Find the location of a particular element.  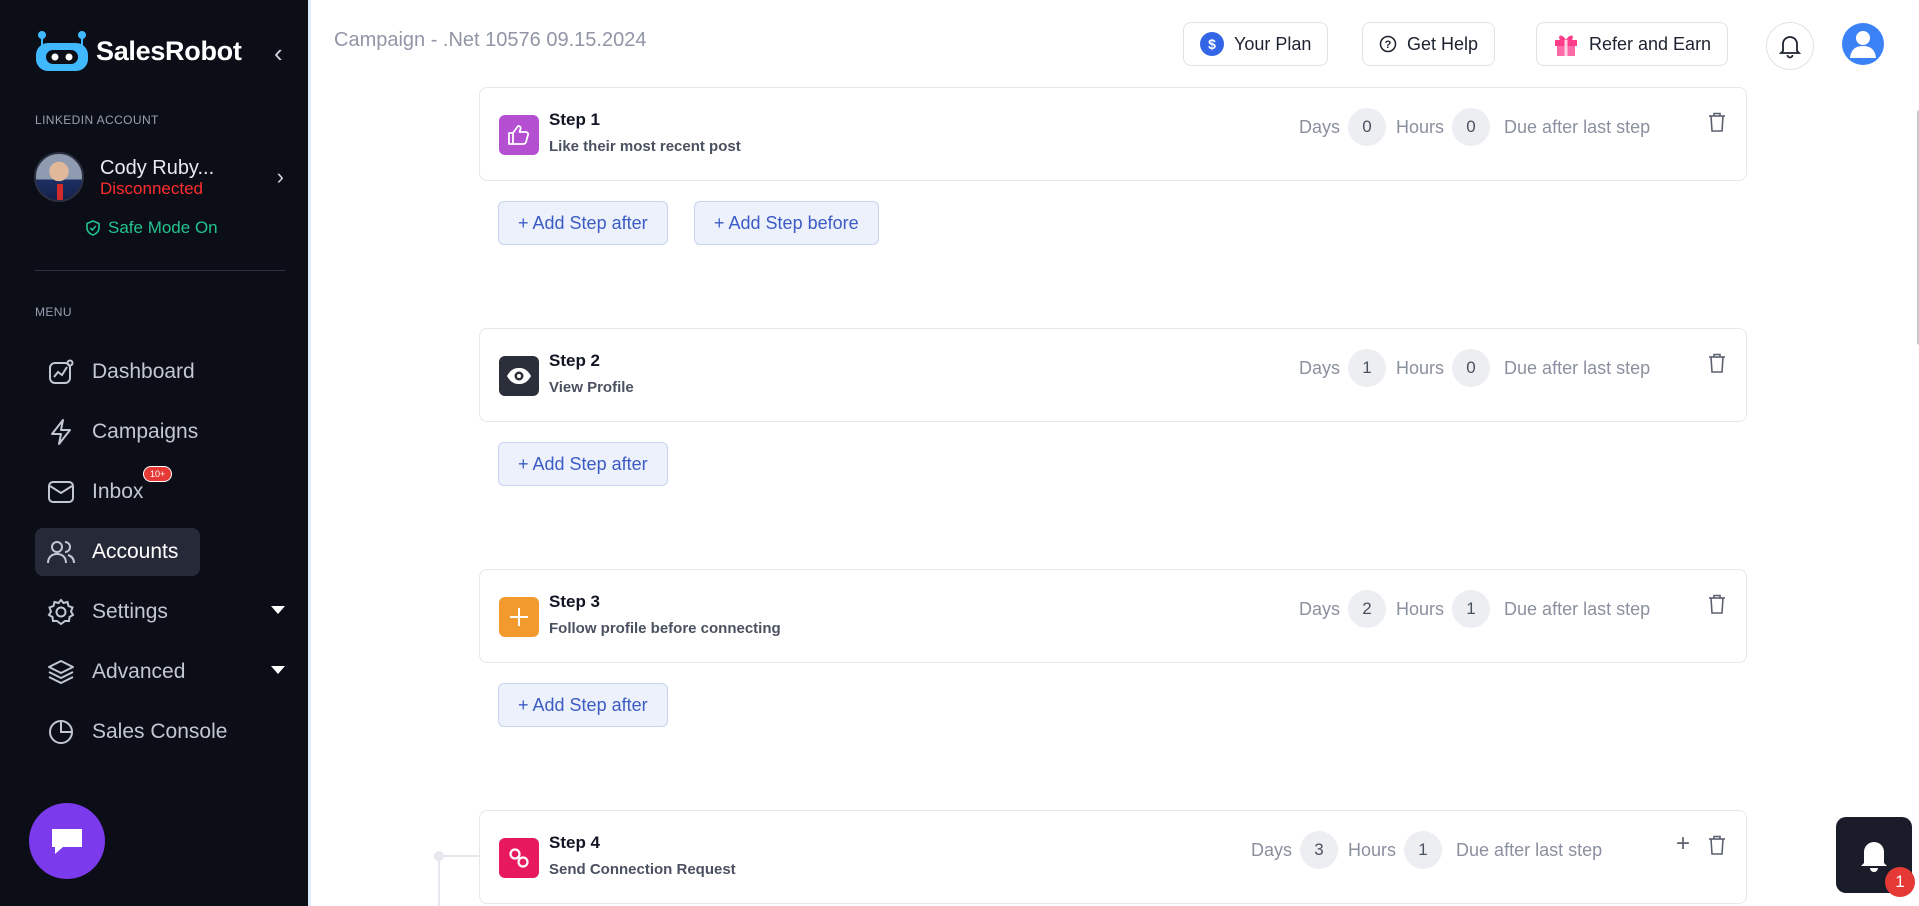

robot-logo-icon is located at coordinates (62, 51).